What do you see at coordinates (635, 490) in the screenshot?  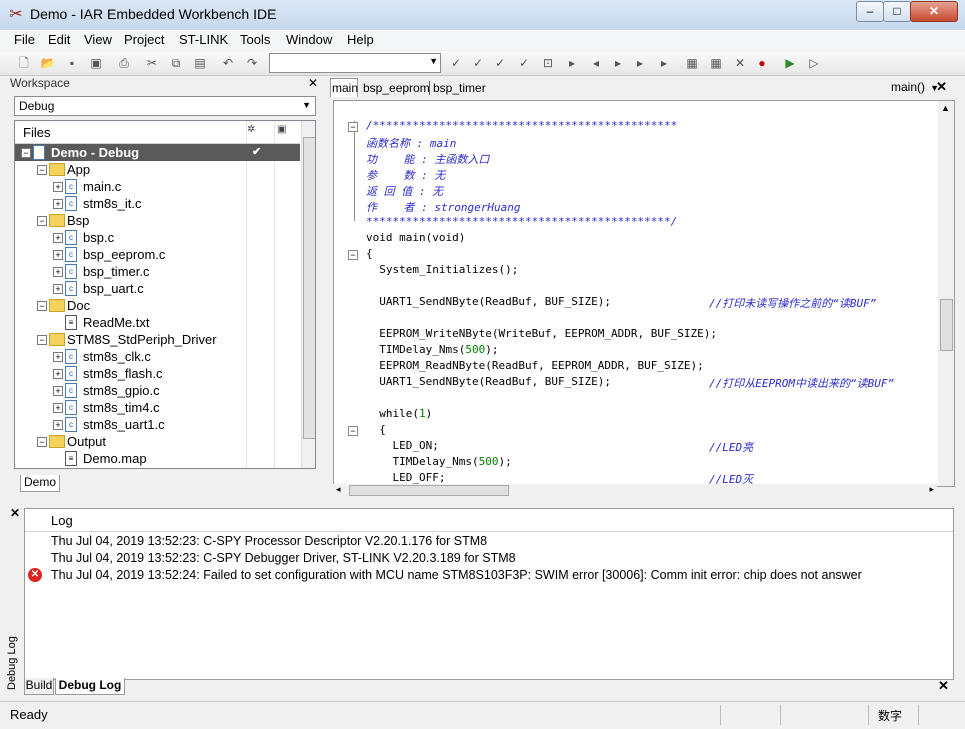 I see `editor-horizontal-scrollbar: ◂ ▸` at bounding box center [635, 490].